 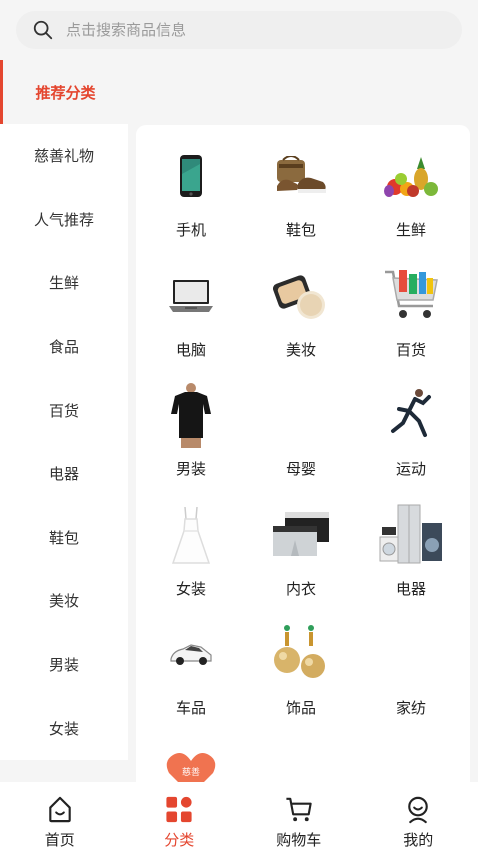 What do you see at coordinates (299, 809) in the screenshot?
I see `cart-icon` at bounding box center [299, 809].